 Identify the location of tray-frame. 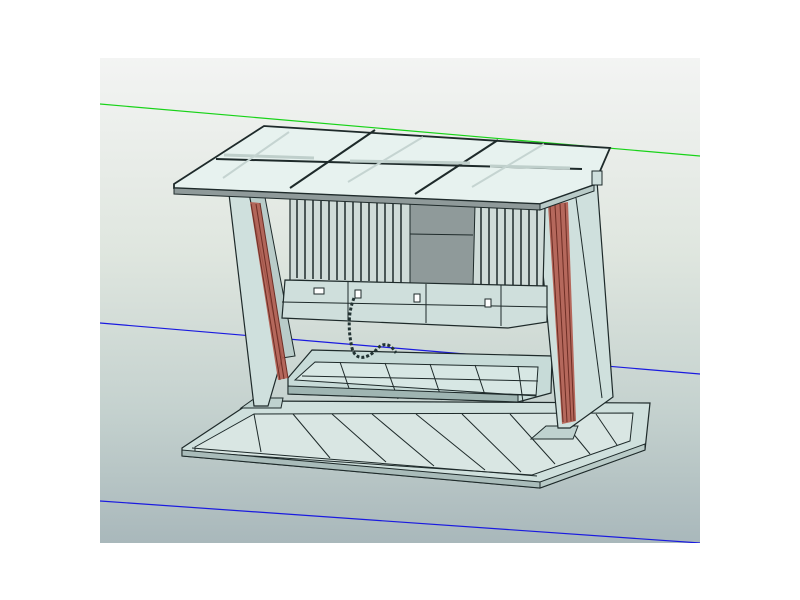
(420, 376).